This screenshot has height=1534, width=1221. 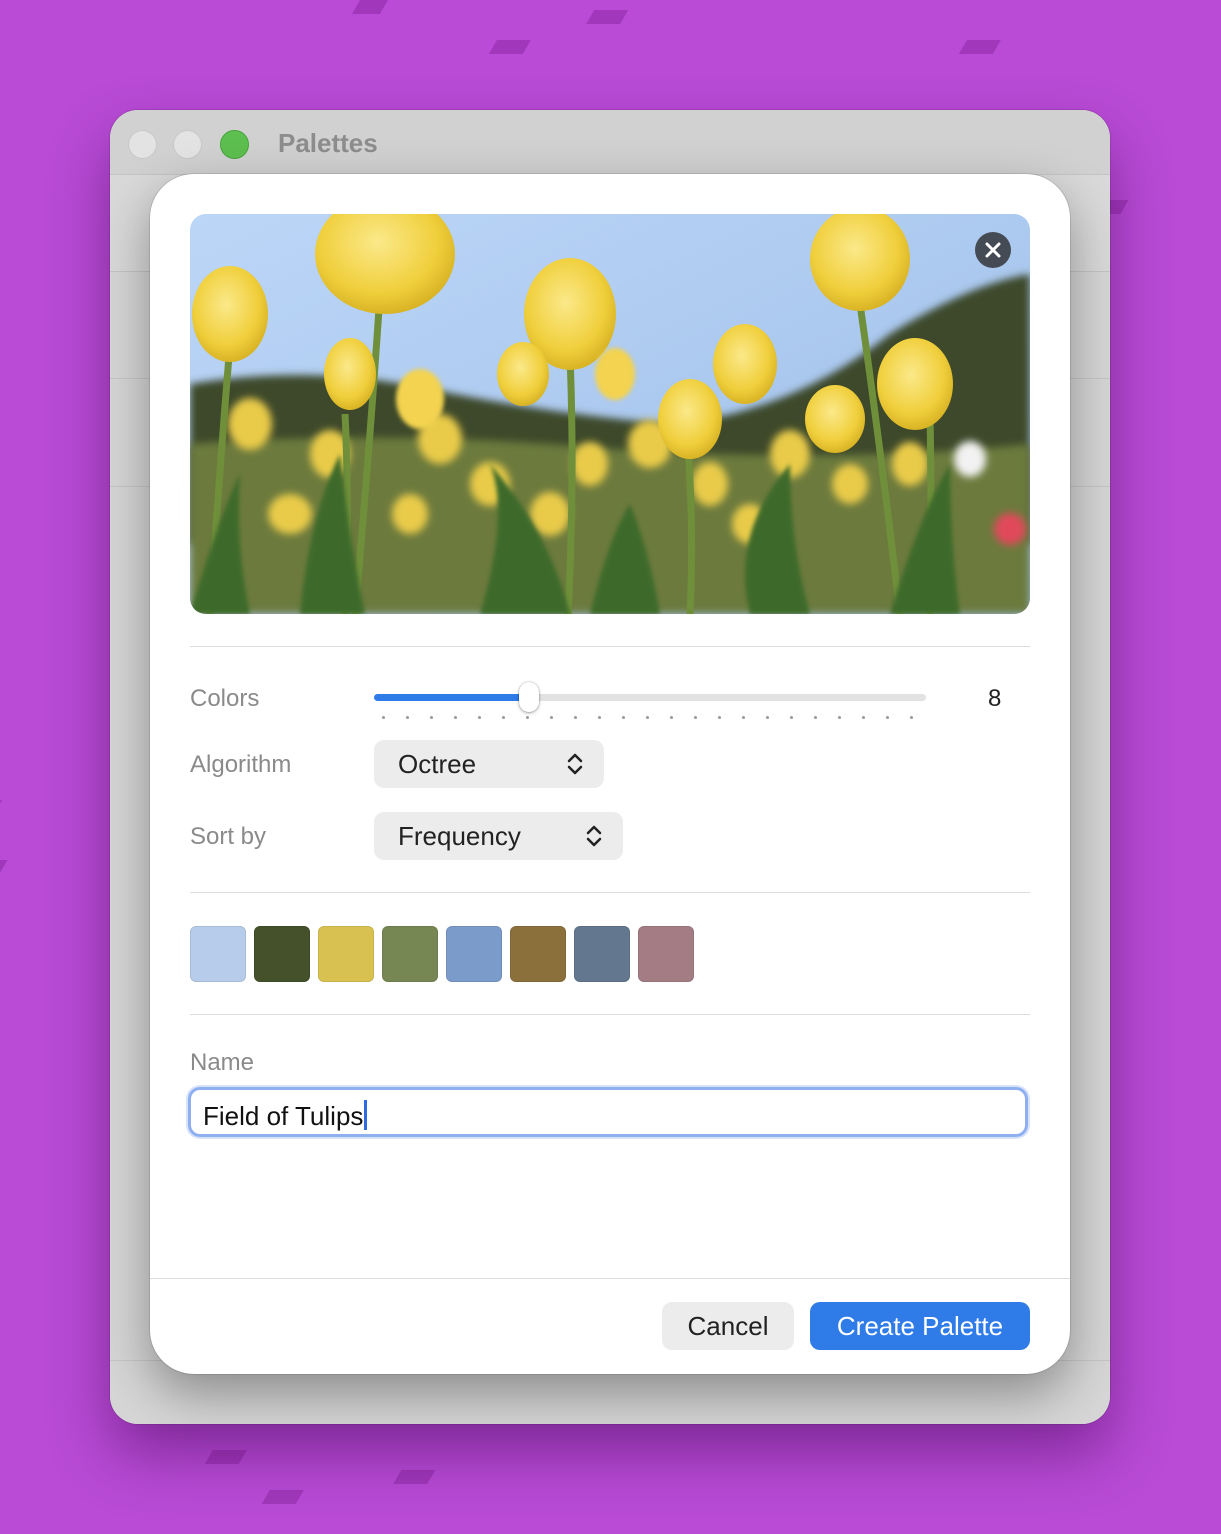 I want to click on algorithm-selected-value: Octree, so click(x=437, y=764).